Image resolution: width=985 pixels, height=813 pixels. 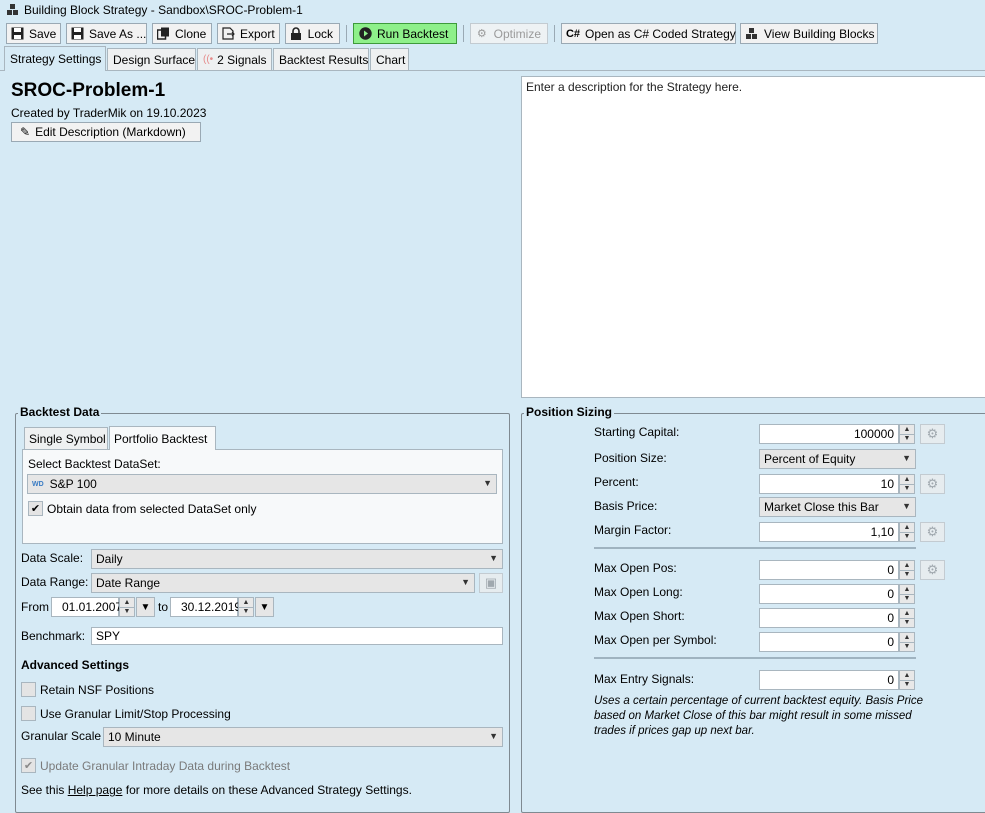 What do you see at coordinates (297, 559) in the screenshot?
I see `data-scale-select: Daily ▼` at bounding box center [297, 559].